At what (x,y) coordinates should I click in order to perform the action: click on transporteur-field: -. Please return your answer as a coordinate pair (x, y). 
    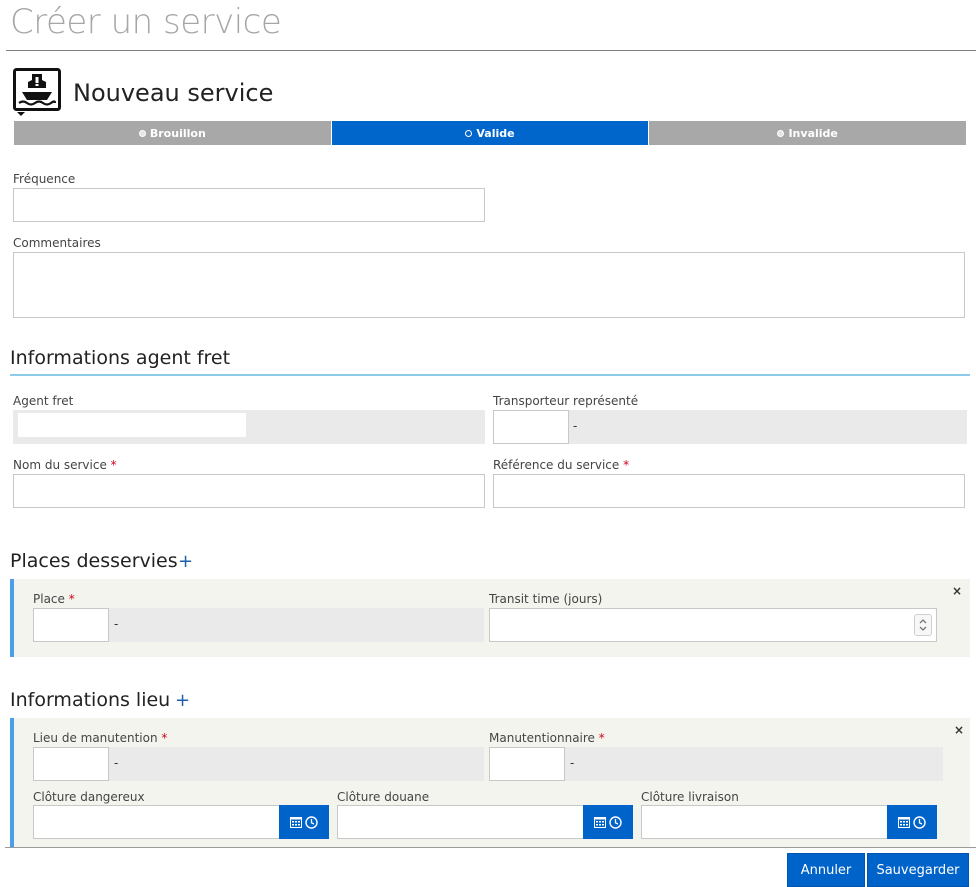
    Looking at the image, I should click on (730, 427).